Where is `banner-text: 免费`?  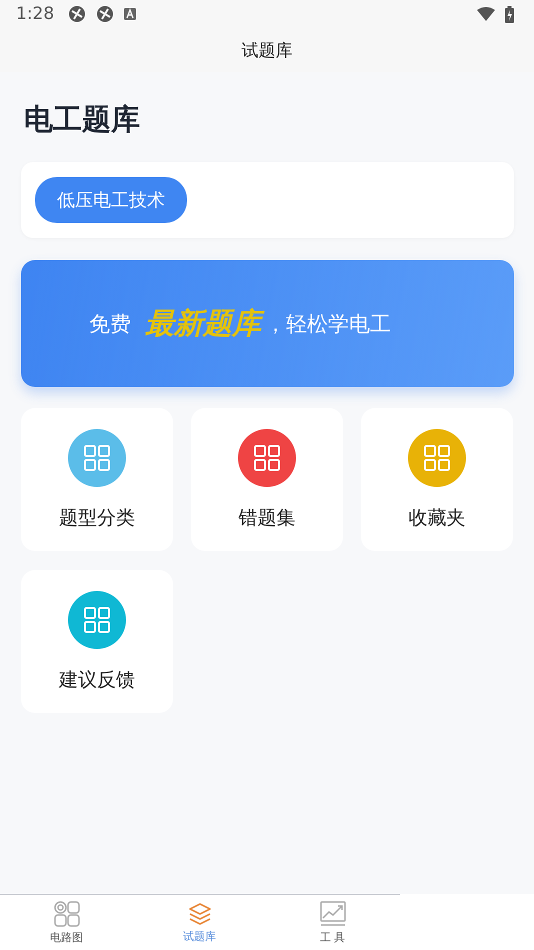 banner-text: 免费 is located at coordinates (110, 324).